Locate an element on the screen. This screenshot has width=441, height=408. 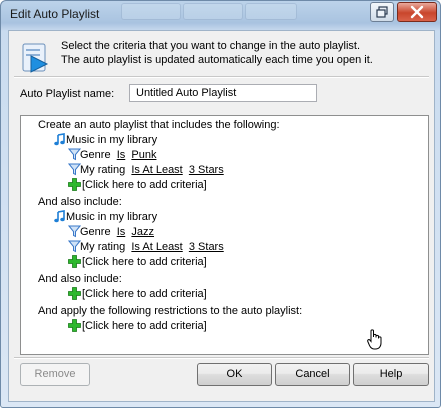
criteria-value-link: Punk is located at coordinates (143, 155).